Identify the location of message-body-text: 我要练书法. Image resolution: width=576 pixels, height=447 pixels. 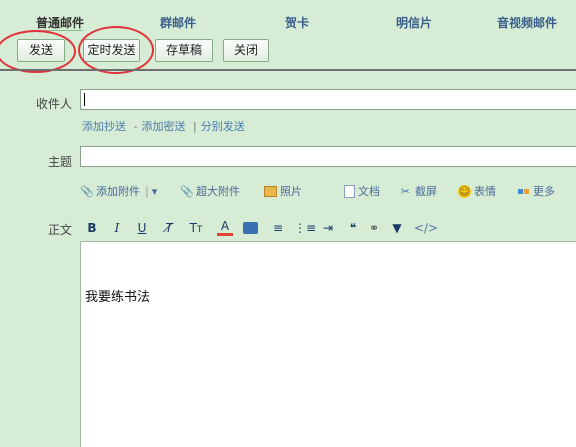
(118, 297).